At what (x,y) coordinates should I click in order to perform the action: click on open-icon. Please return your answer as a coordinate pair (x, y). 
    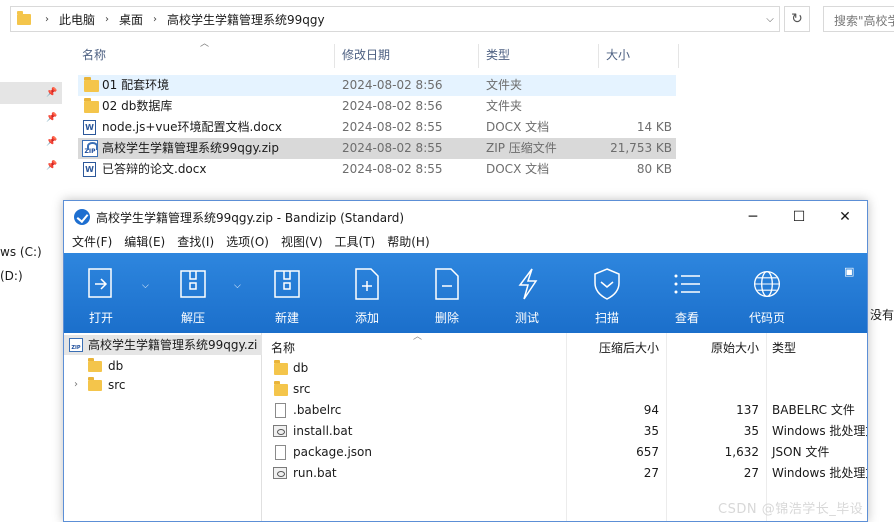
    Looking at the image, I should click on (100, 283).